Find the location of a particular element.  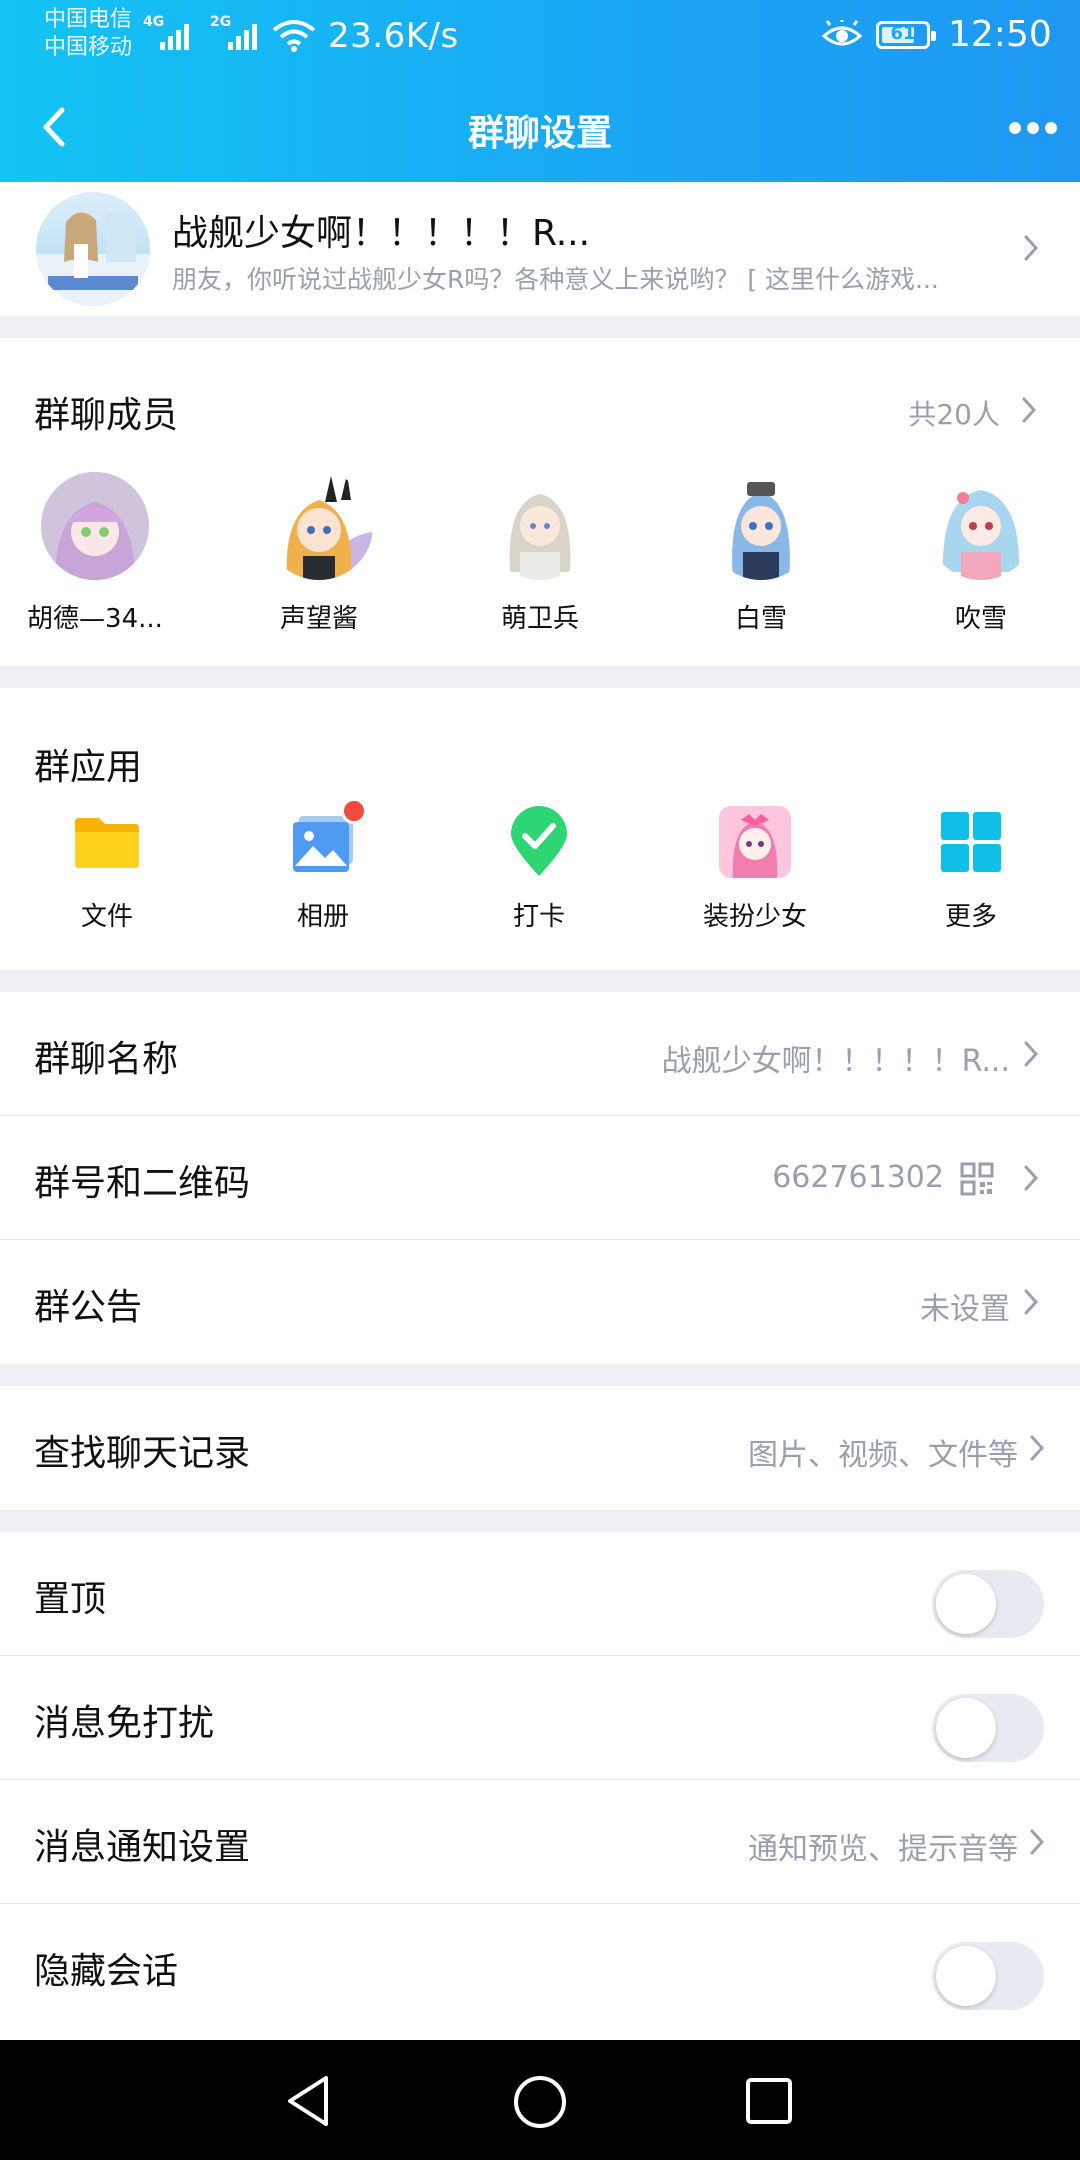

row-label: 消息通知设置 is located at coordinates (142, 1847).